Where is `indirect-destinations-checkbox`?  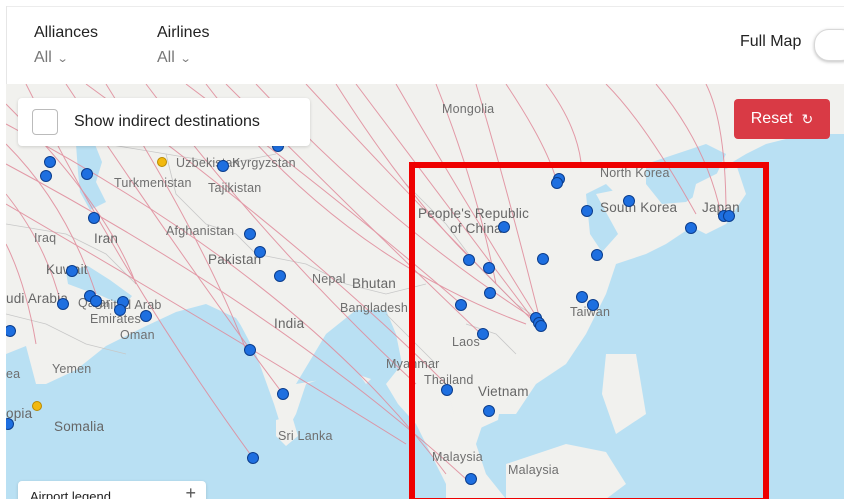 indirect-destinations-checkbox is located at coordinates (45, 122).